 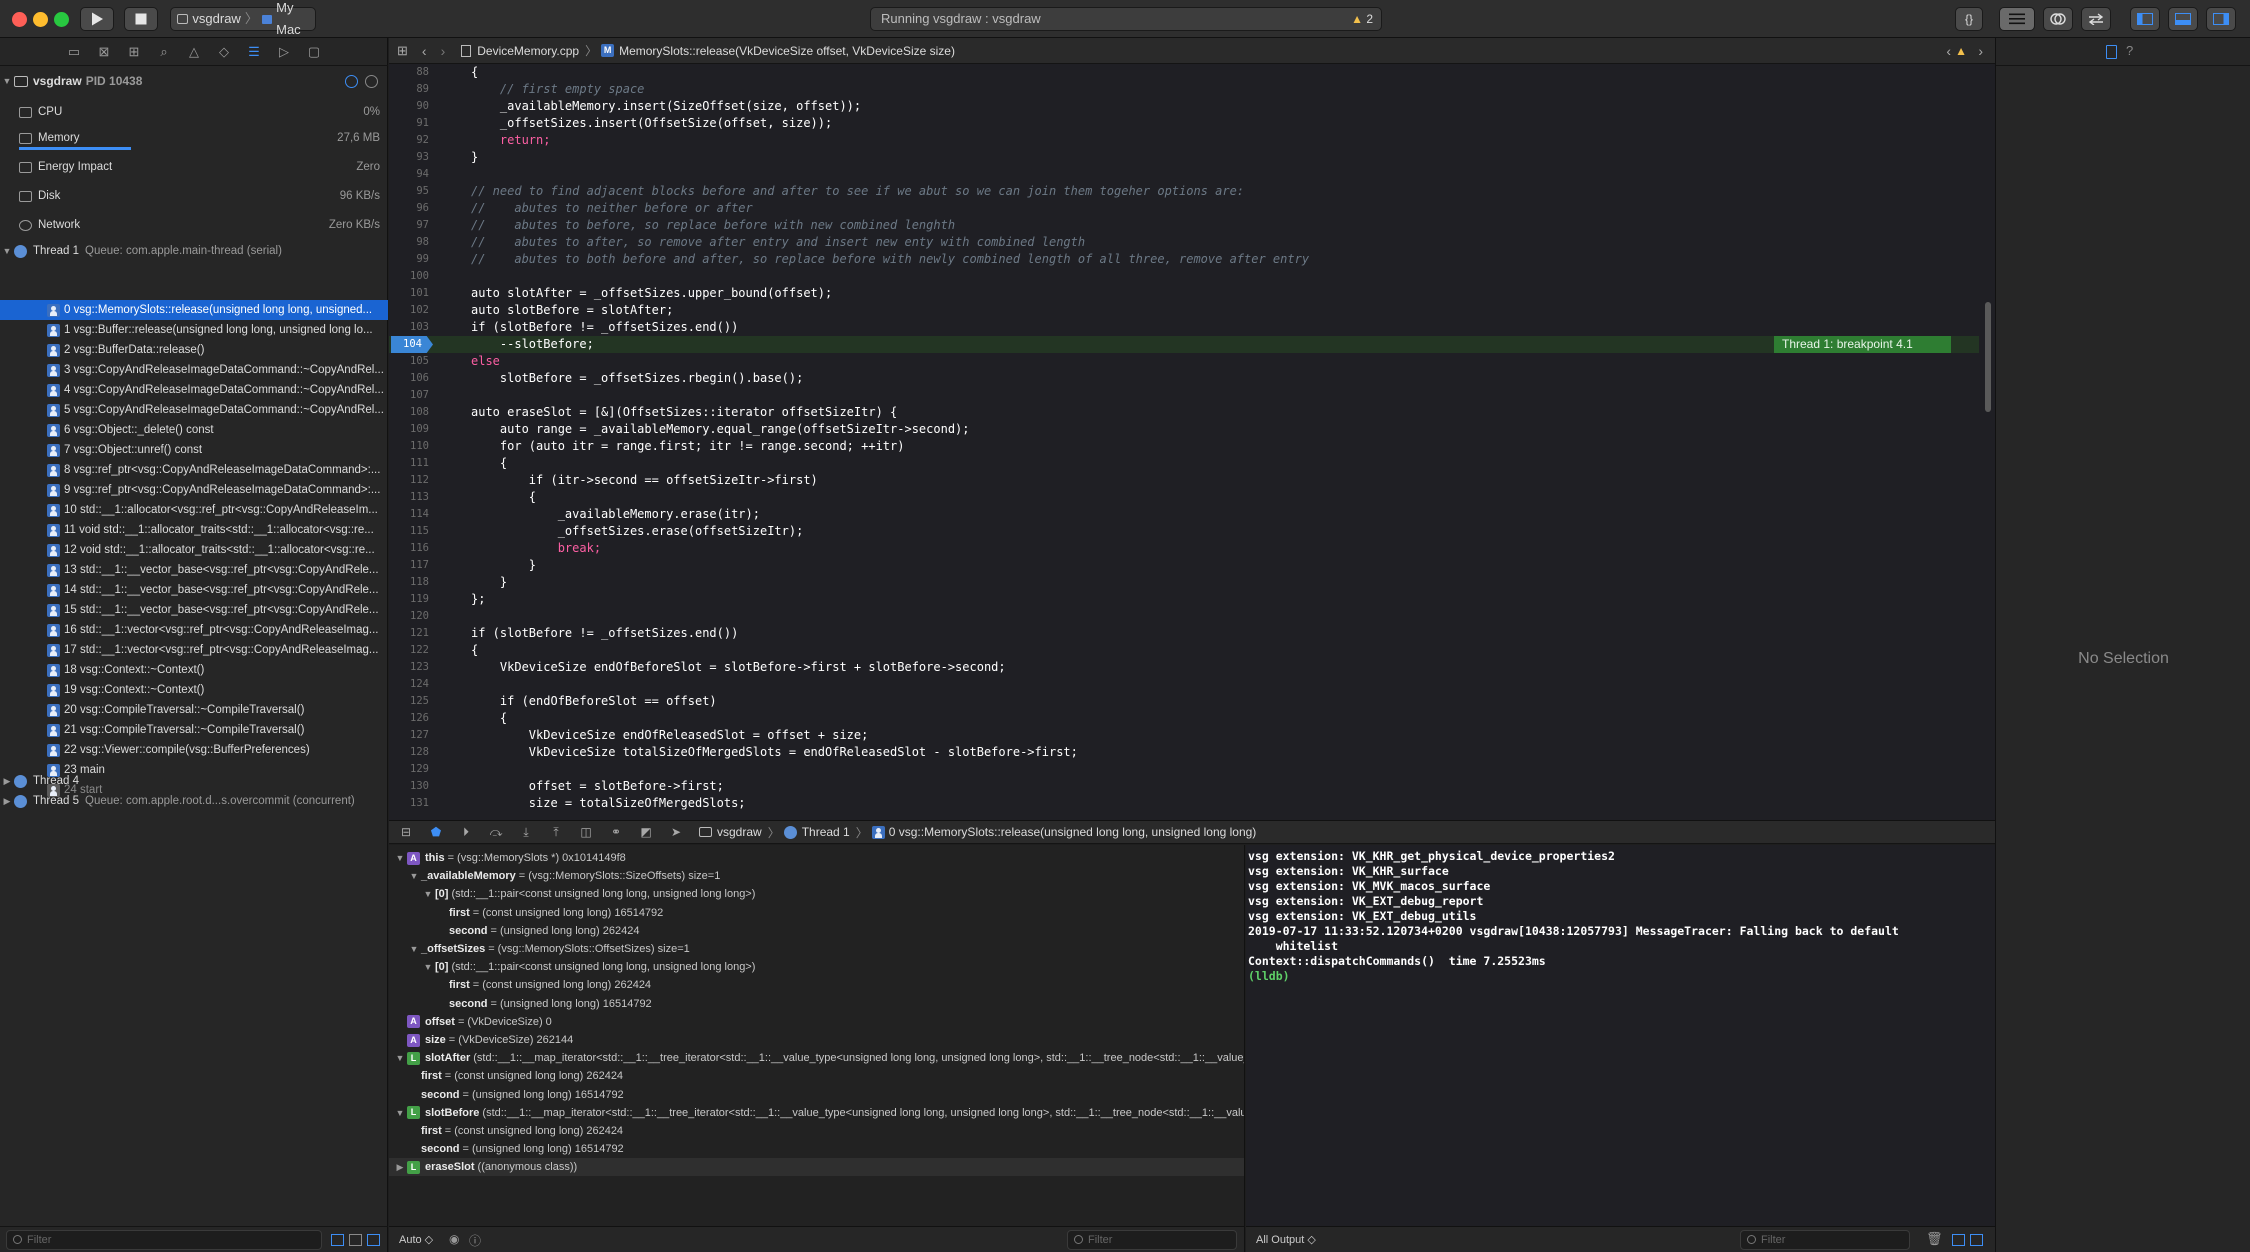 I want to click on next-issue-icon: ›, so click(x=1980, y=51).